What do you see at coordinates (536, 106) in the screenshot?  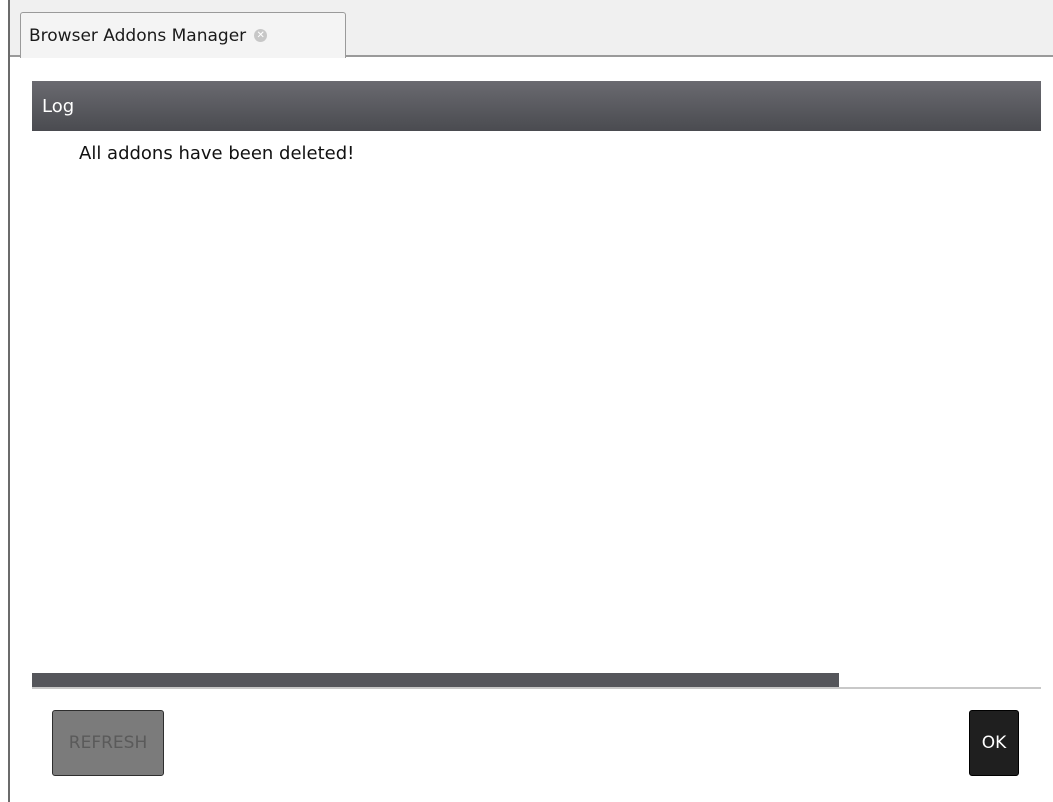 I see `log-header: Log` at bounding box center [536, 106].